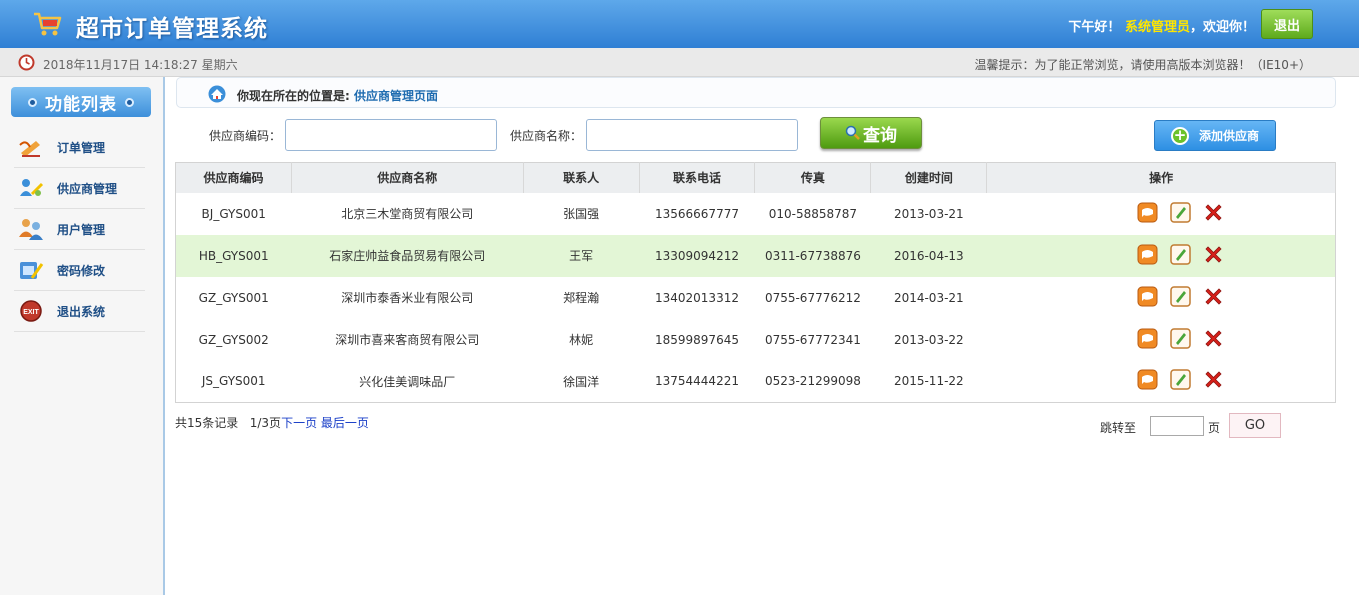 Image resolution: width=1359 pixels, height=595 pixels. Describe the element at coordinates (1177, 426) in the screenshot. I see `jump-page-input` at that location.